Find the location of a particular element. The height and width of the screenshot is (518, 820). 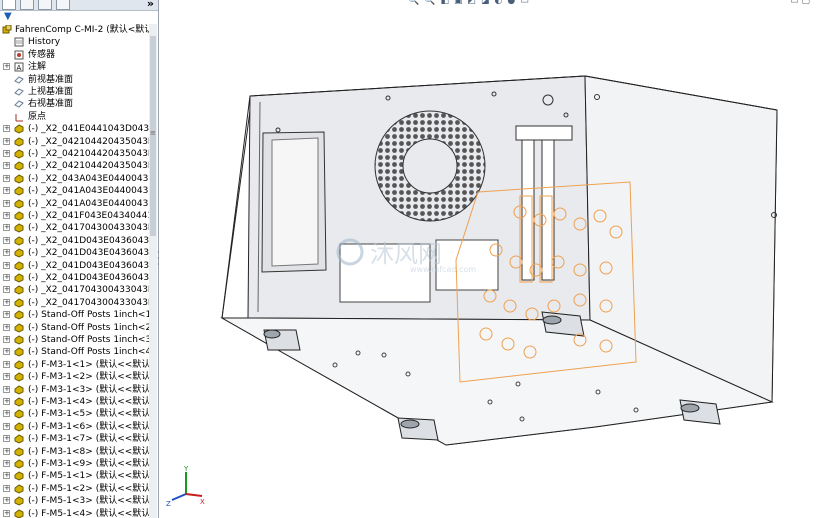

expand-panel-chevron-icon: » is located at coordinates (150, 5).